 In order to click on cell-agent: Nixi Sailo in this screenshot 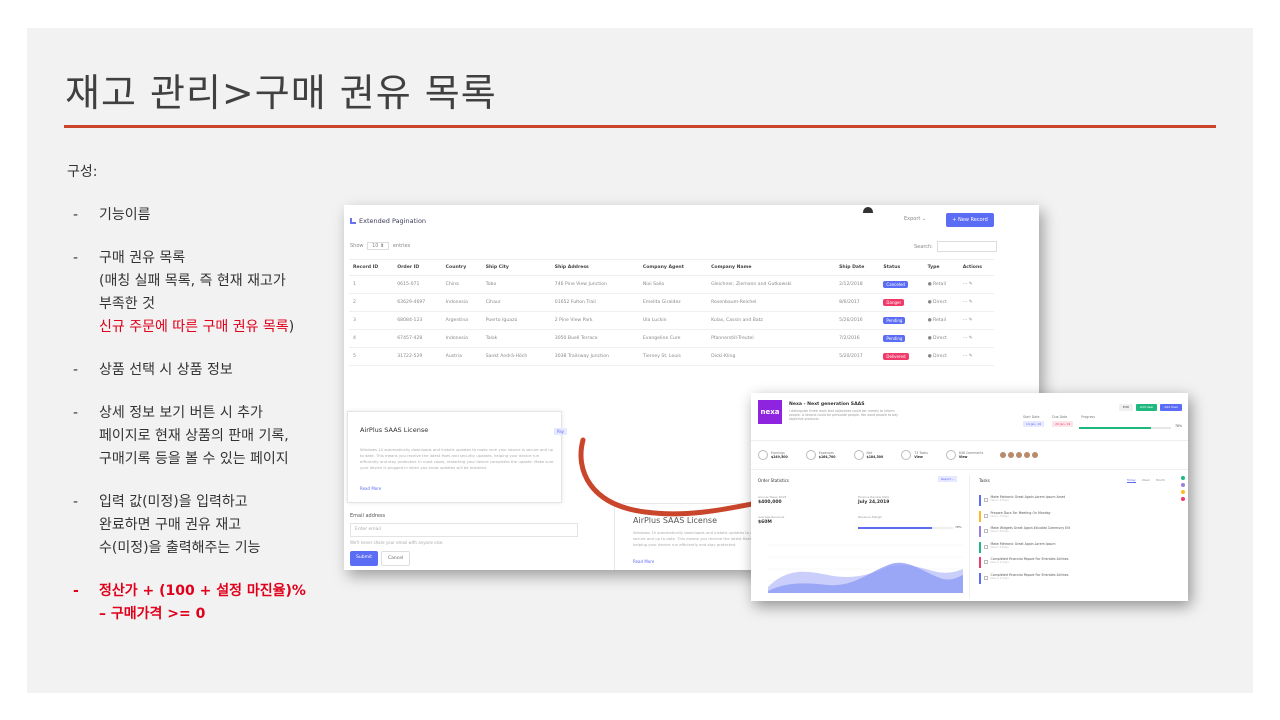, I will do `click(673, 284)`.